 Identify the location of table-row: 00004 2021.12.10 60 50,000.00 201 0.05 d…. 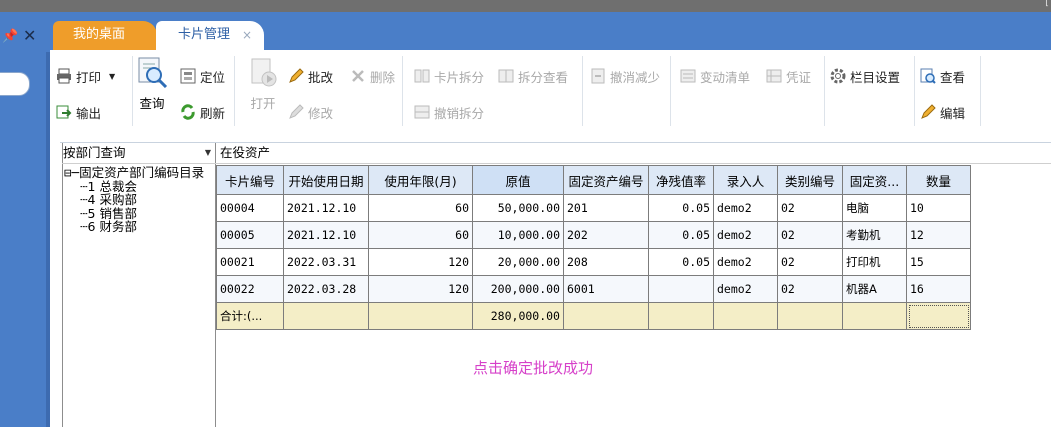
(593, 208).